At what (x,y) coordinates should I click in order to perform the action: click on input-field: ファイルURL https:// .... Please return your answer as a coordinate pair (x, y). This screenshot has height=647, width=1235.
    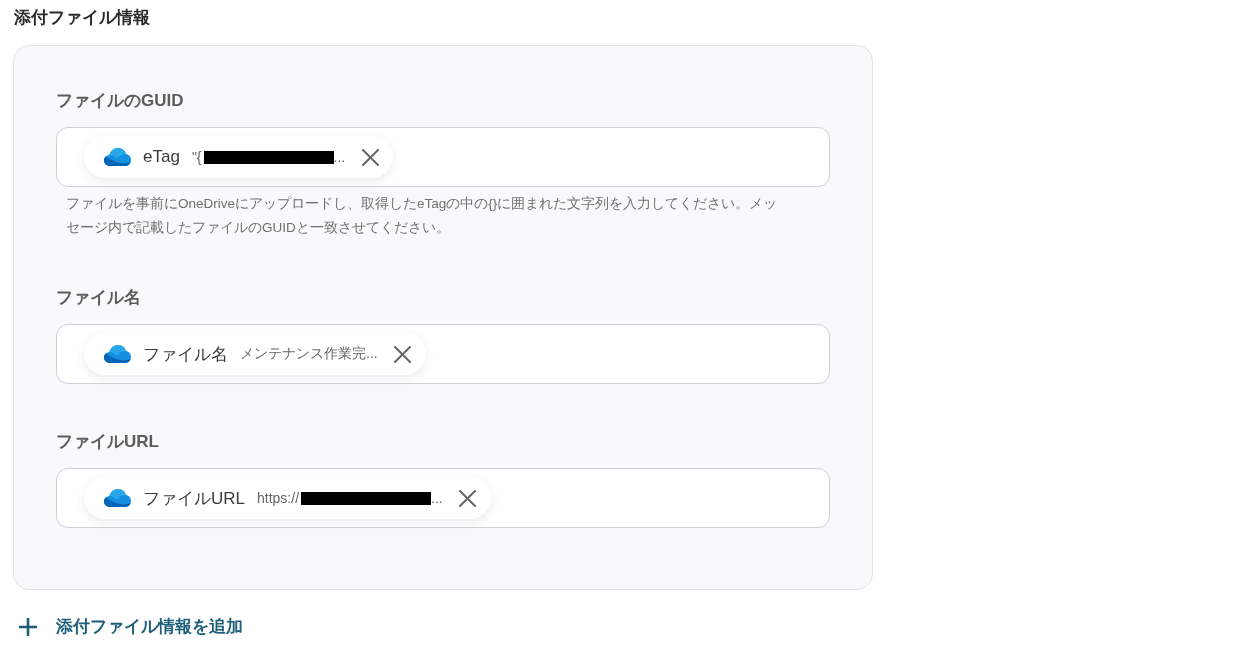
    Looking at the image, I should click on (443, 498).